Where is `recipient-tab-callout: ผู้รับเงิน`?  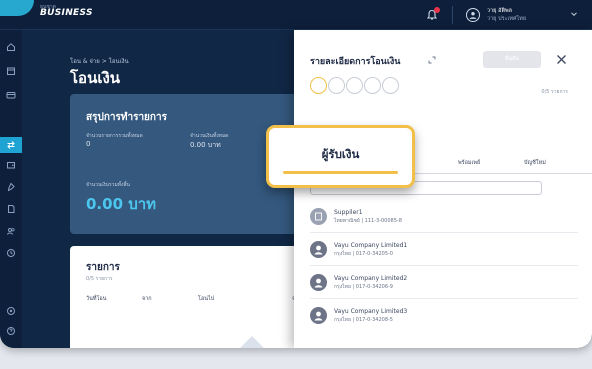
recipient-tab-callout: ผู้รับเงิน is located at coordinates (340, 156).